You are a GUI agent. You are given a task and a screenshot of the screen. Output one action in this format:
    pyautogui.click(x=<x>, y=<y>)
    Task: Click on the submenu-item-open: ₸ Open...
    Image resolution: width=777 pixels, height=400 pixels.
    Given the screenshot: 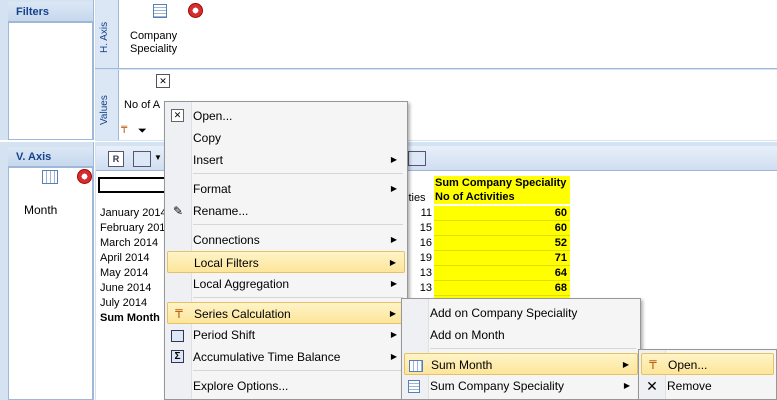 What is the action you would take?
    pyautogui.click(x=707, y=364)
    